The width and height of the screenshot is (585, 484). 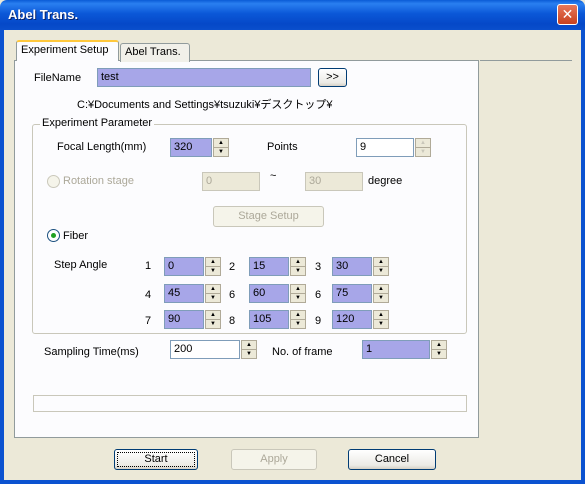 What do you see at coordinates (318, 321) in the screenshot?
I see `step-index-label: 9` at bounding box center [318, 321].